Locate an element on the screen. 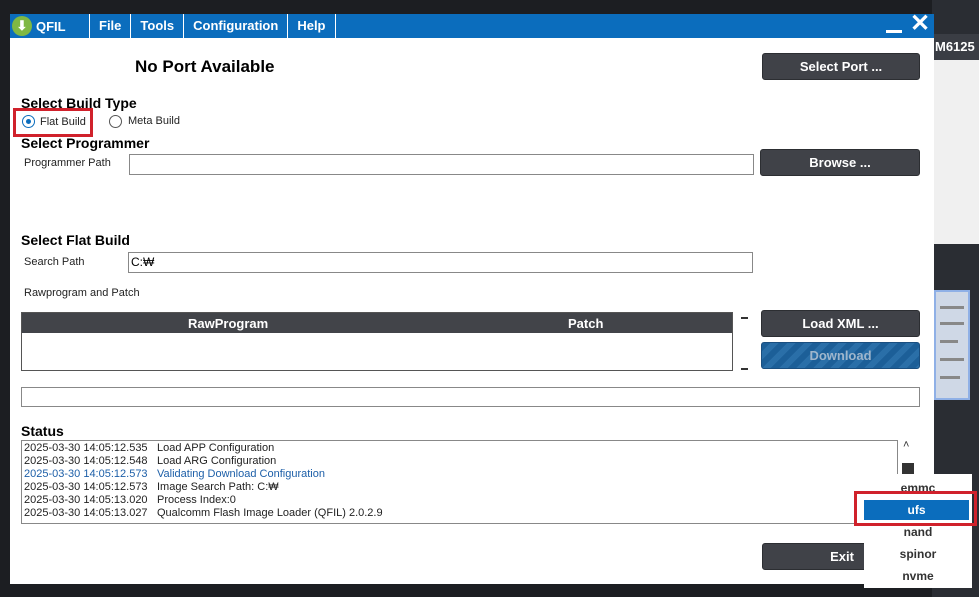  scroll-up-icon: ˄ is located at coordinates (906, 445).